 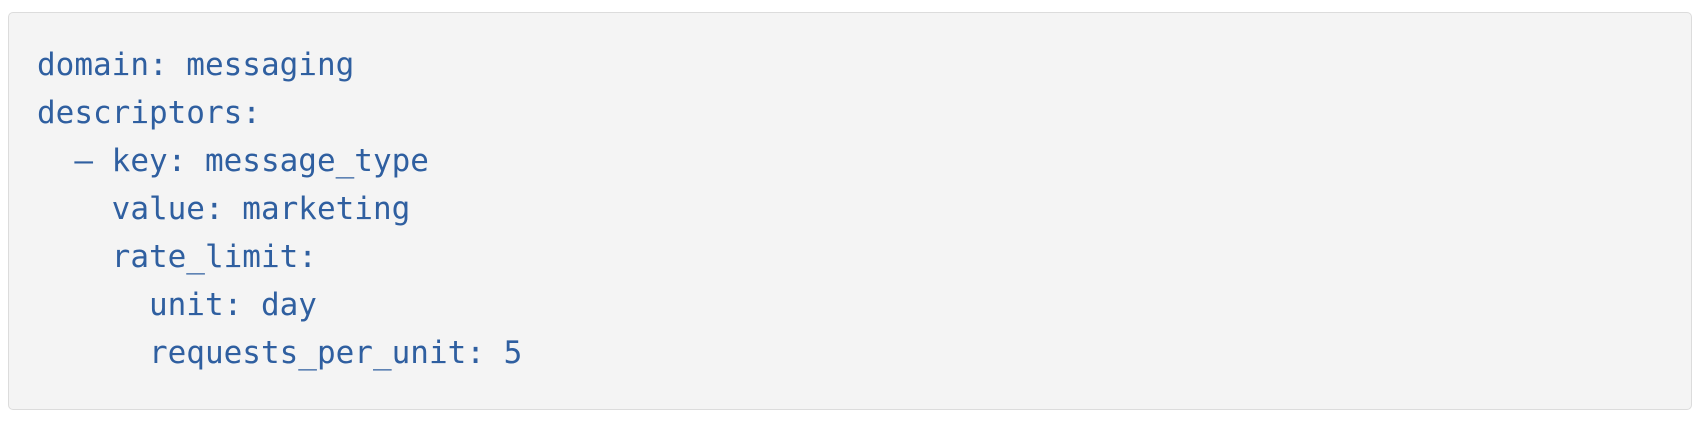 What do you see at coordinates (214, 257) in the screenshot?
I see `code-line-text: rate_limit:` at bounding box center [214, 257].